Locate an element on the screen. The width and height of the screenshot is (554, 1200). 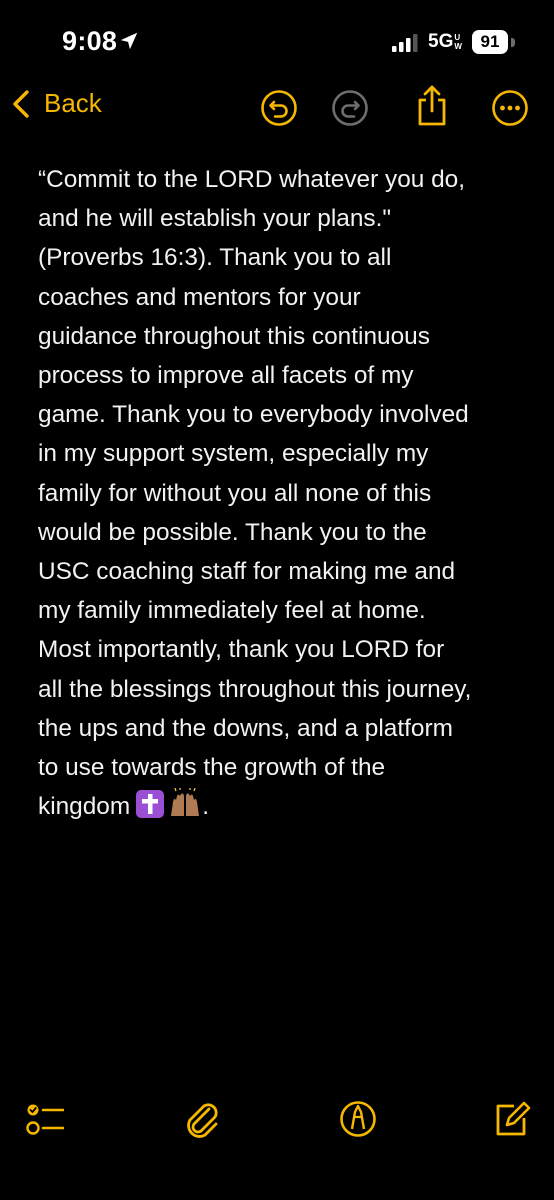
paperclip-icon is located at coordinates (202, 1119).